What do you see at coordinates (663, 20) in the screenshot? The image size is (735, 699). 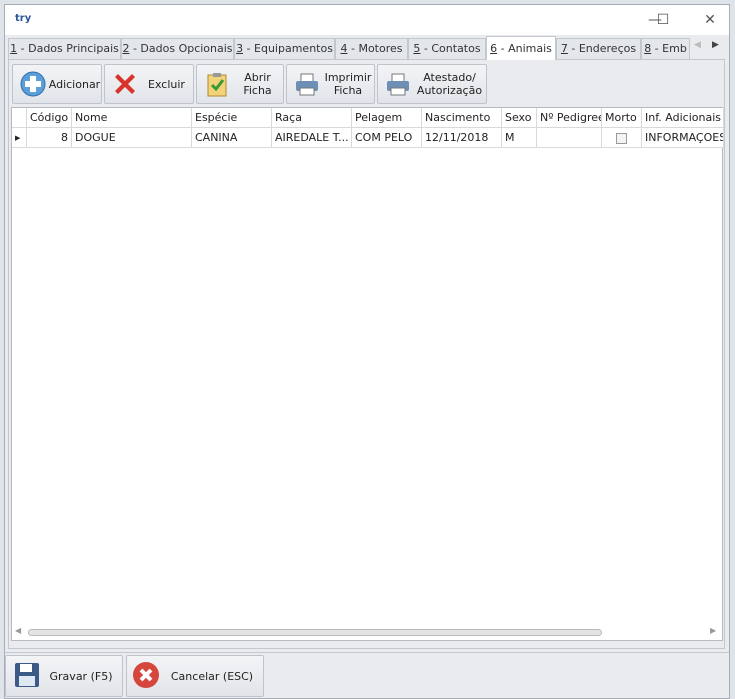 I see `maximize-button: ☐` at bounding box center [663, 20].